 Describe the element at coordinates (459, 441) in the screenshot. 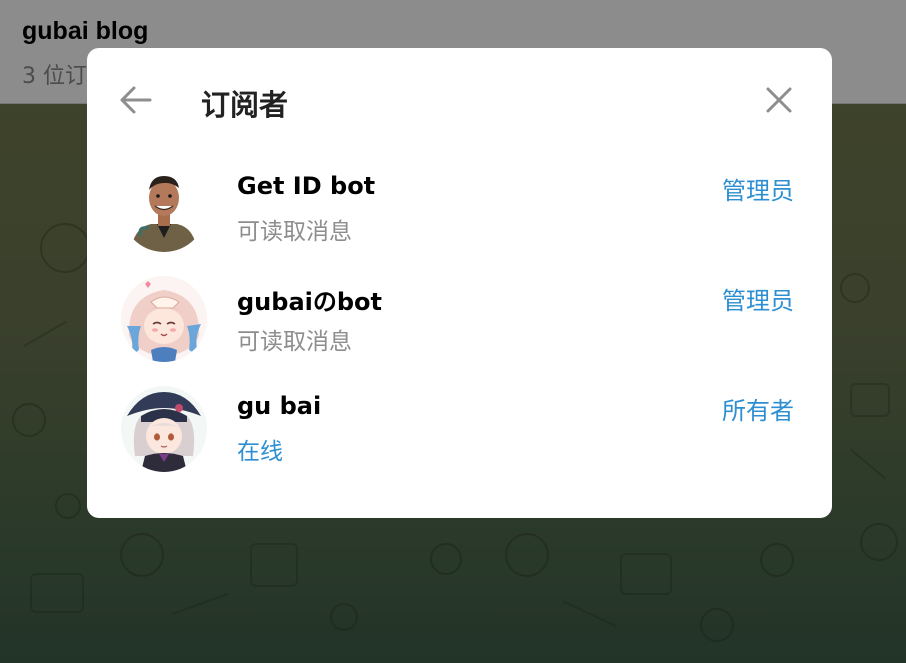

I see `member-row-gu-bai: gu bai 在线 所有者` at that location.